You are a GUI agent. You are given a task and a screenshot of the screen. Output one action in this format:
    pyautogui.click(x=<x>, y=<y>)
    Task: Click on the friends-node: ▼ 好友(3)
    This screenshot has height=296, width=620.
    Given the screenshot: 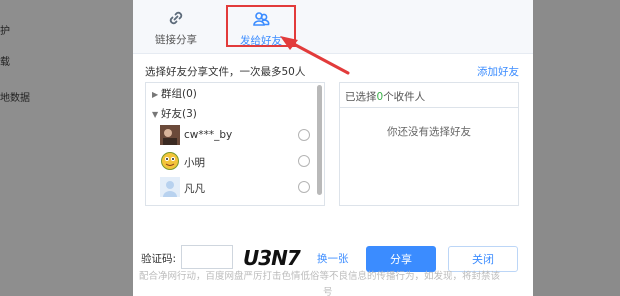 What is the action you would take?
    pyautogui.click(x=174, y=113)
    